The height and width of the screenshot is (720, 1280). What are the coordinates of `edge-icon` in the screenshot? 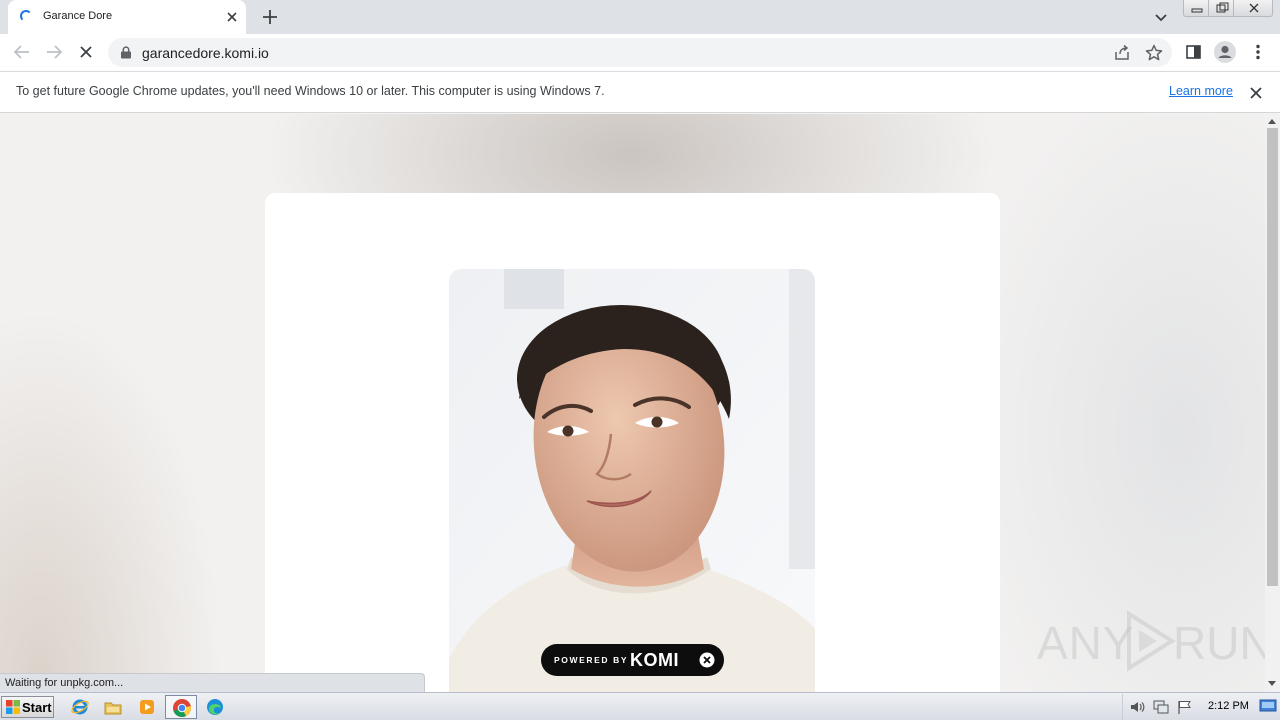 It's located at (215, 707).